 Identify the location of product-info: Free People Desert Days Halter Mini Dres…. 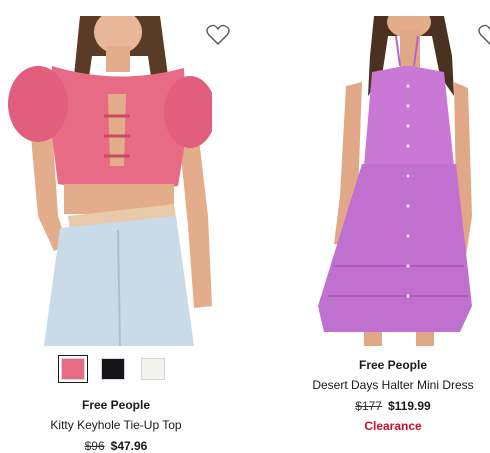
(393, 395).